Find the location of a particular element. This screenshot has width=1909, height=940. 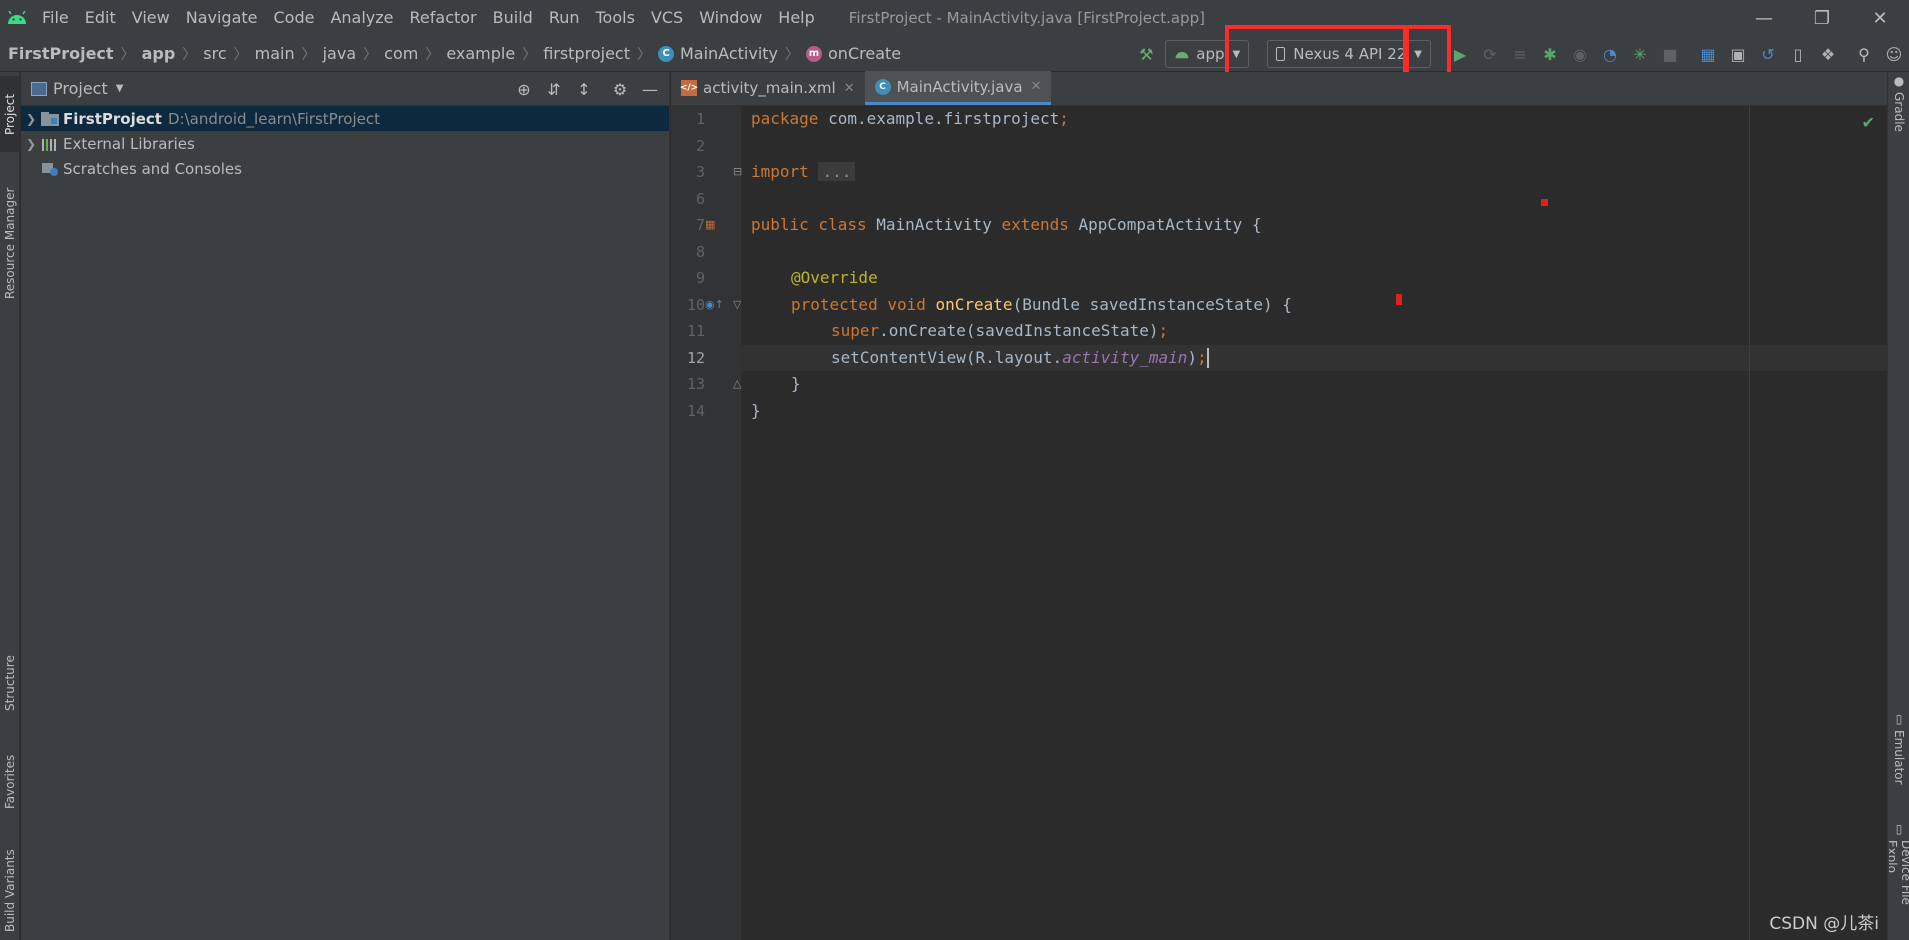

elephant-icon: ● is located at coordinates (1899, 81).